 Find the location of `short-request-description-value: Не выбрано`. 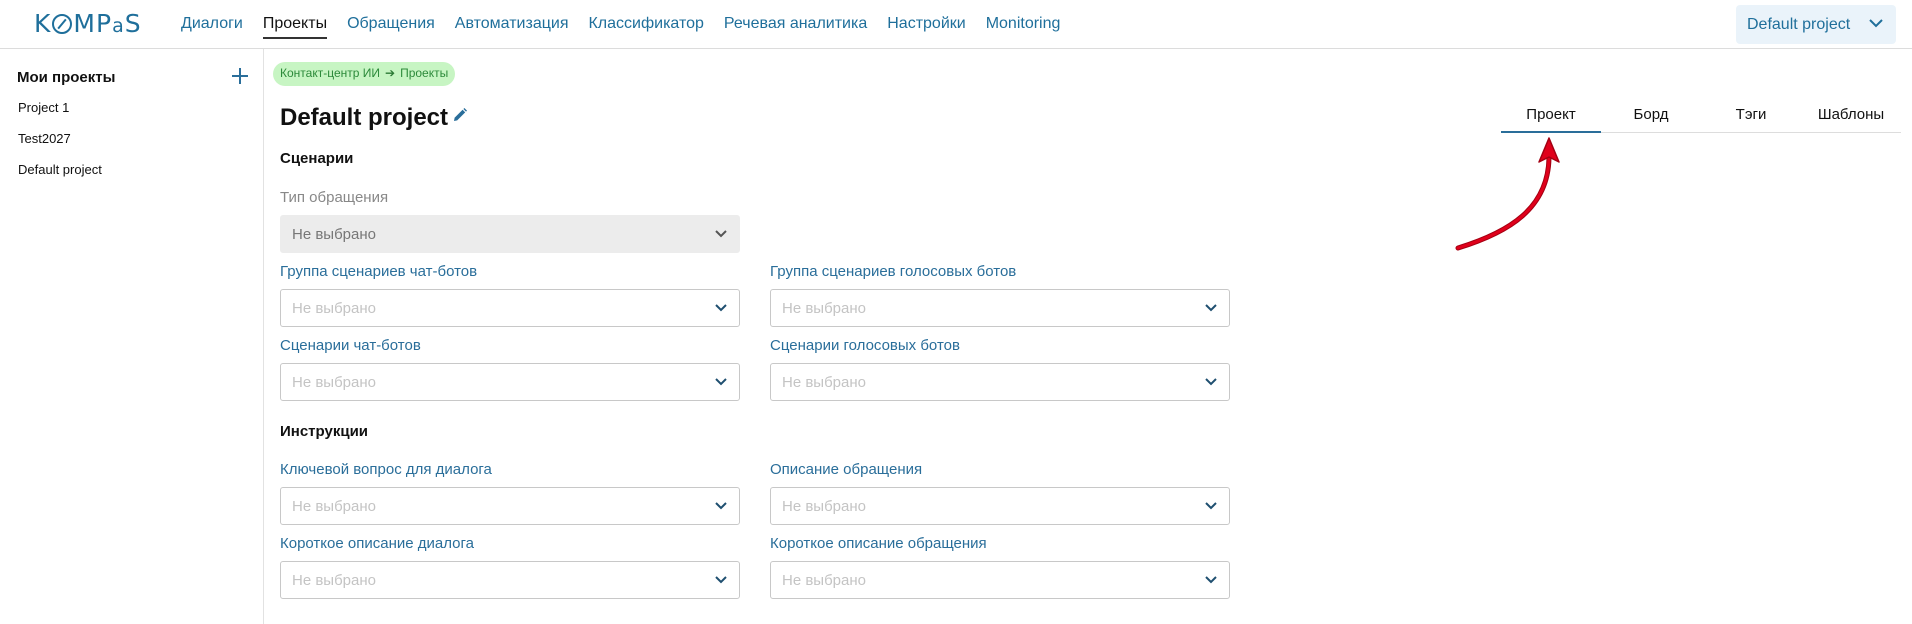

short-request-description-value: Не выбрано is located at coordinates (824, 580).